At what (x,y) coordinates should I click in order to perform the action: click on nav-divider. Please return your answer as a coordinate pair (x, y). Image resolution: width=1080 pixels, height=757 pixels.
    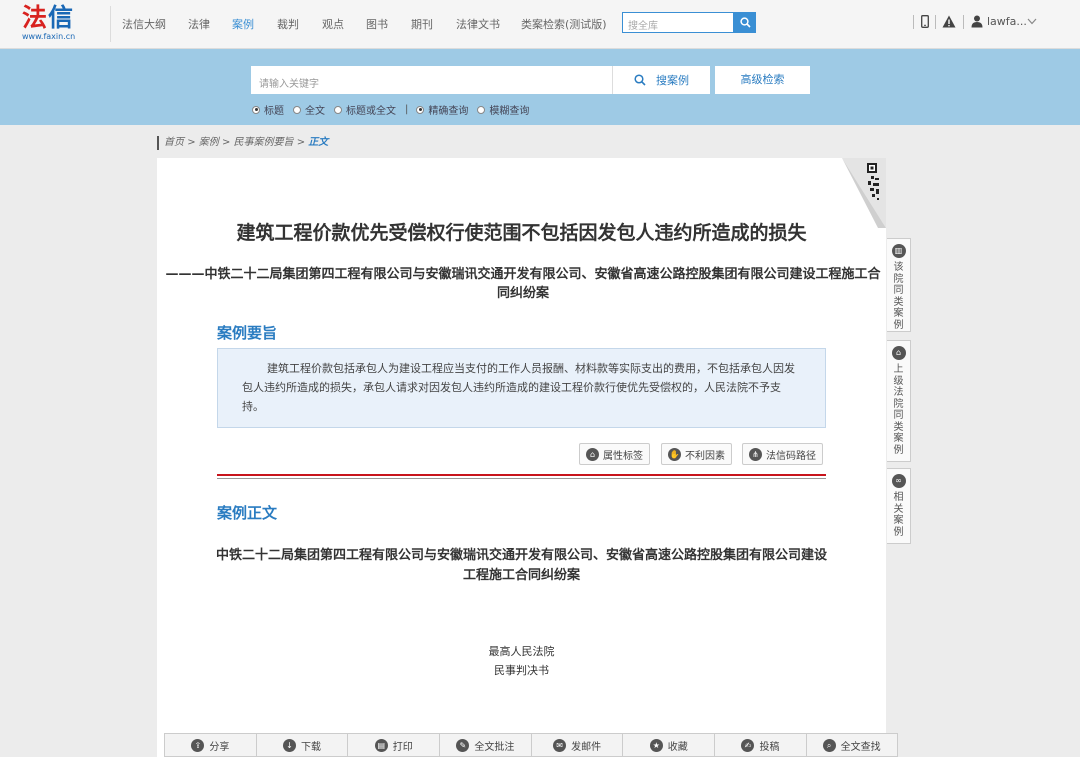
    Looking at the image, I should click on (110, 24).